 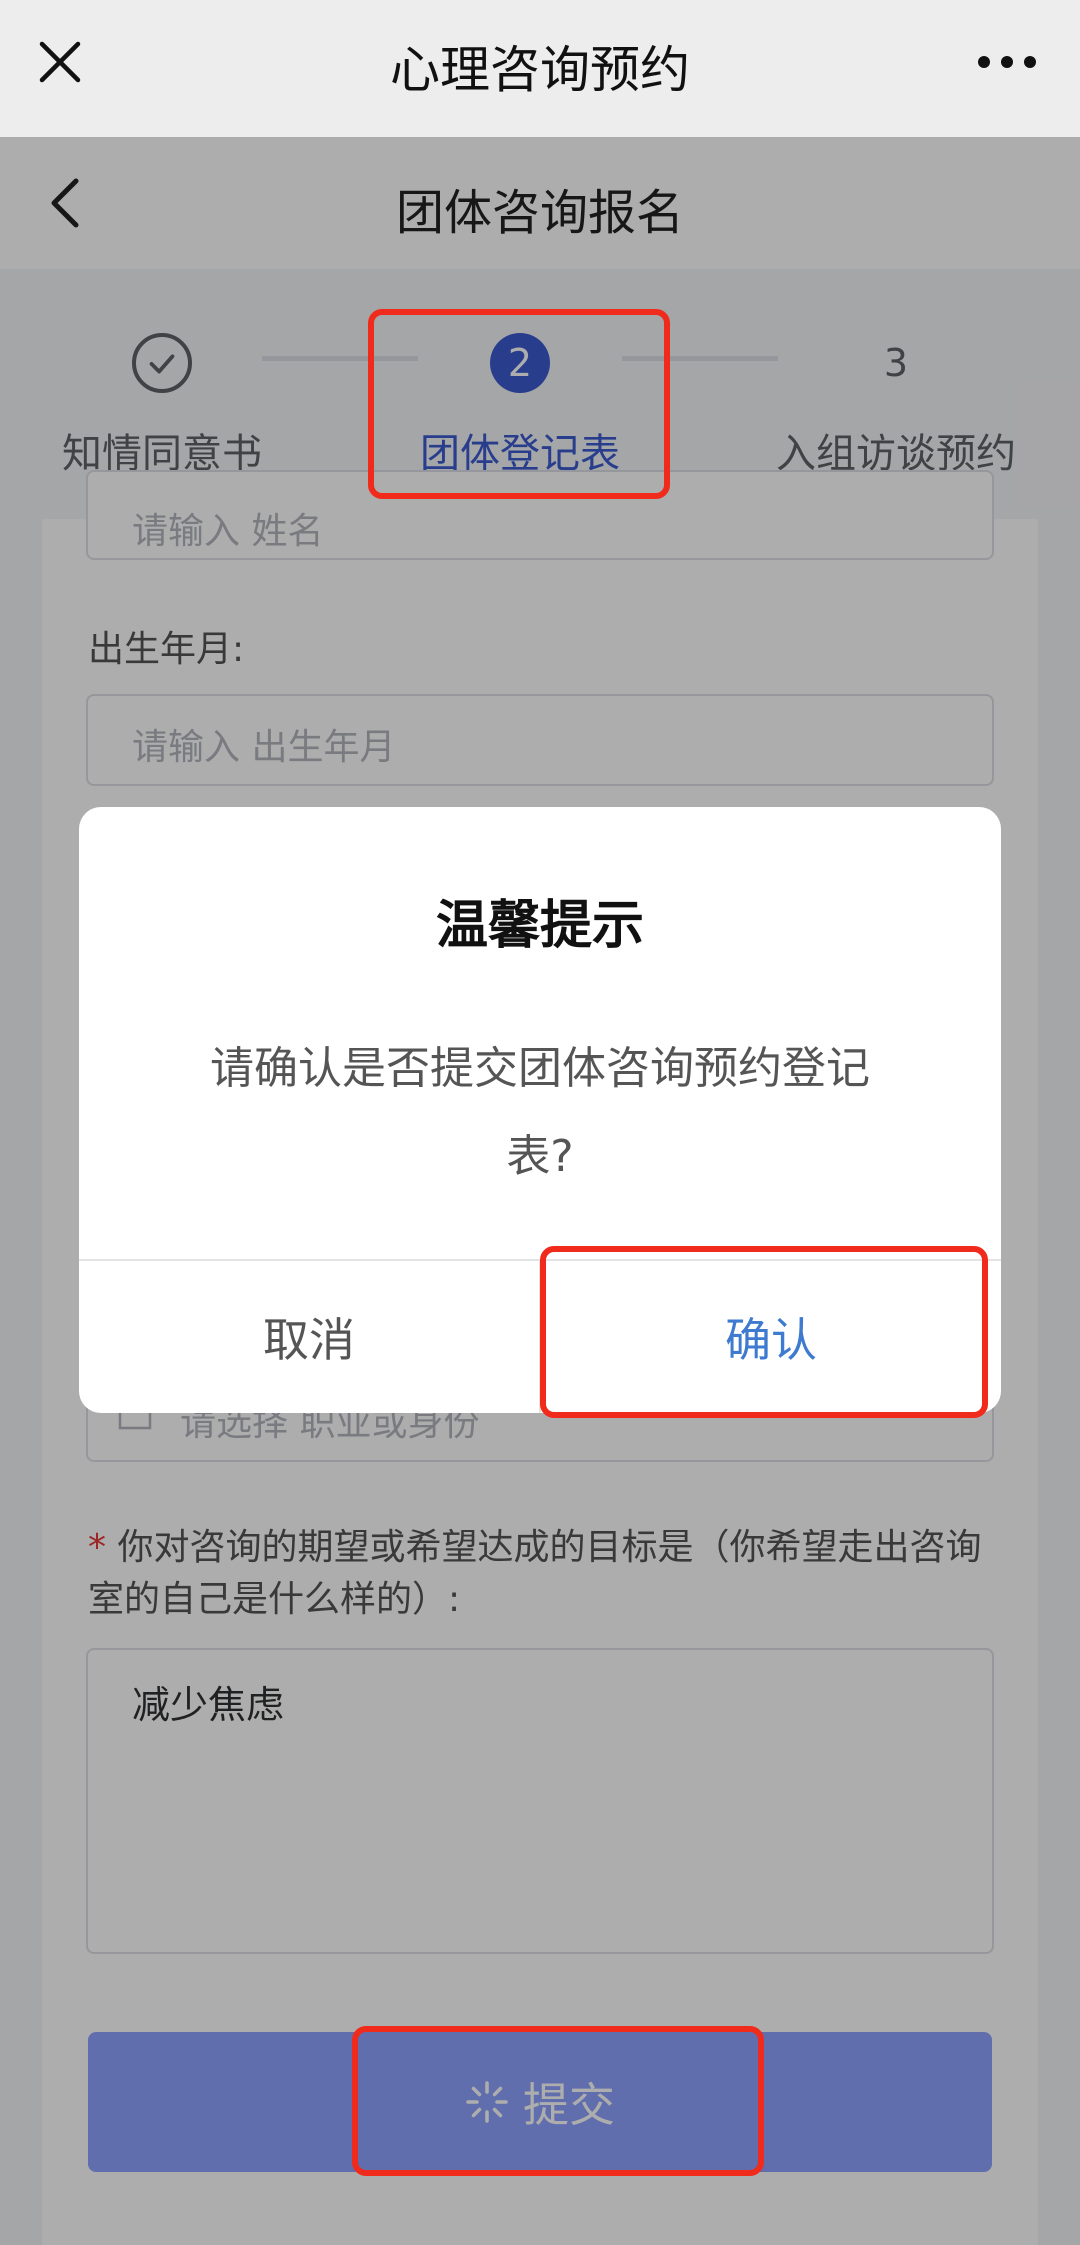 I want to click on dialog-message: 请确认是否提交团体咨询预约登记表?, so click(x=540, y=1112).